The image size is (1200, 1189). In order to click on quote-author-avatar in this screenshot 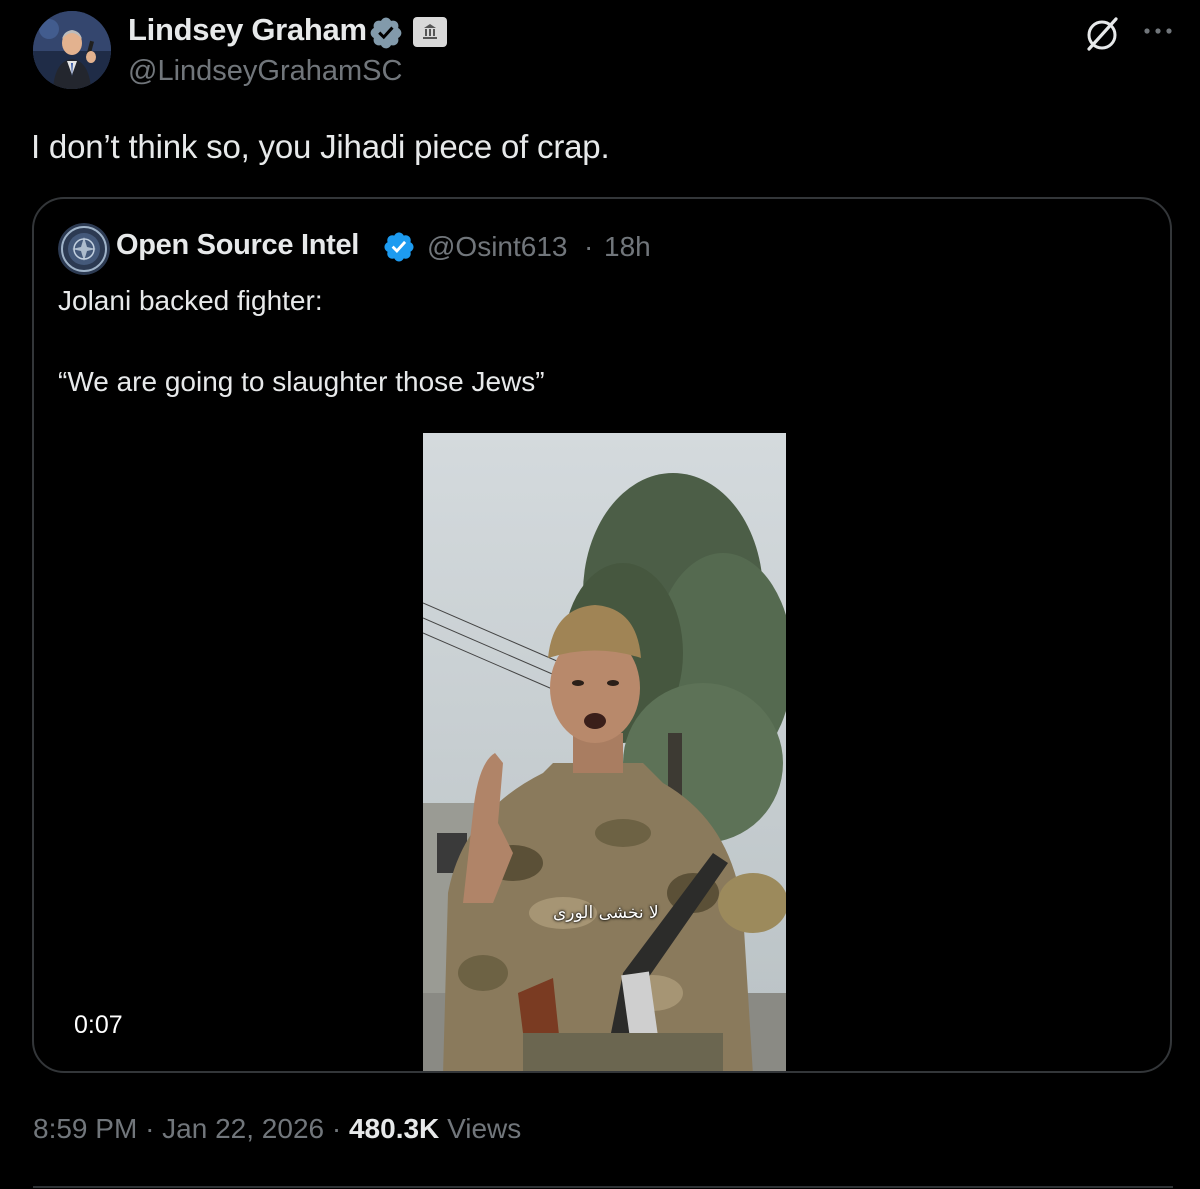, I will do `click(84, 249)`.